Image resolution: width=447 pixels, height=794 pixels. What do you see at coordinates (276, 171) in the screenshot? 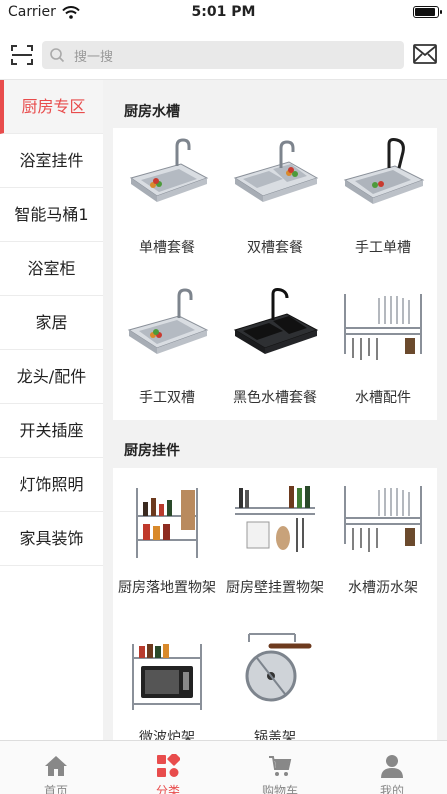
I see `double-sink-icon` at bounding box center [276, 171].